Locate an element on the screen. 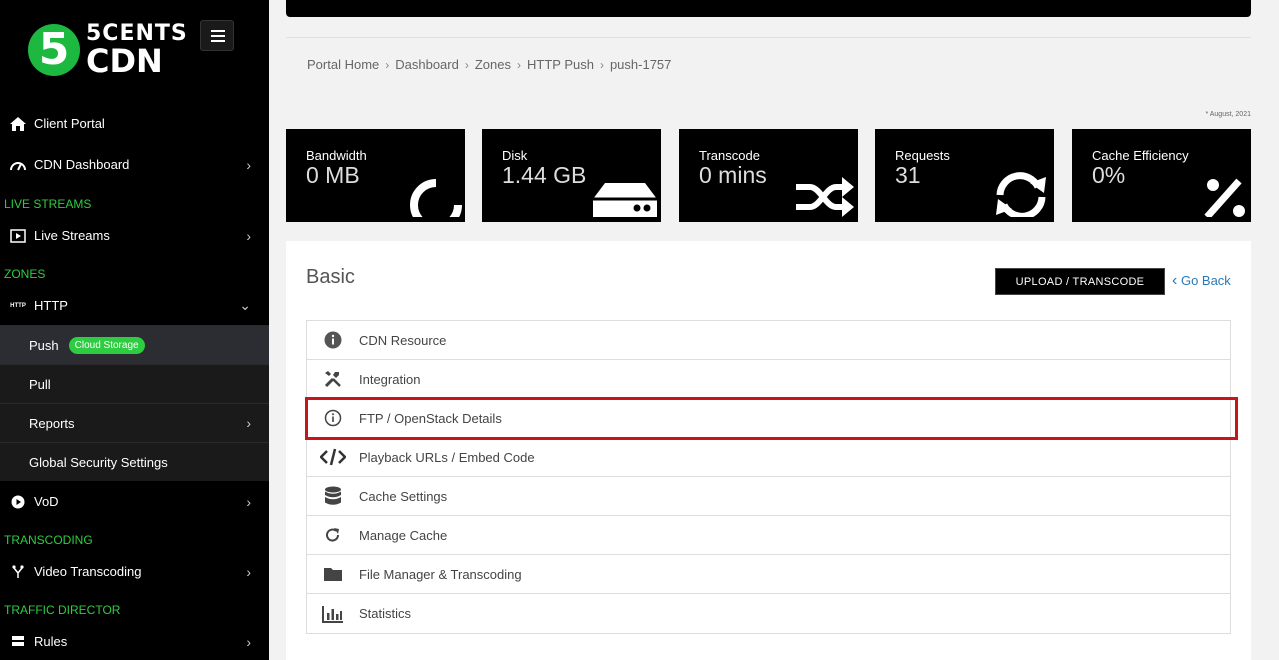  list-item-file-manager: File Manager & Transcoding is located at coordinates (768, 574).